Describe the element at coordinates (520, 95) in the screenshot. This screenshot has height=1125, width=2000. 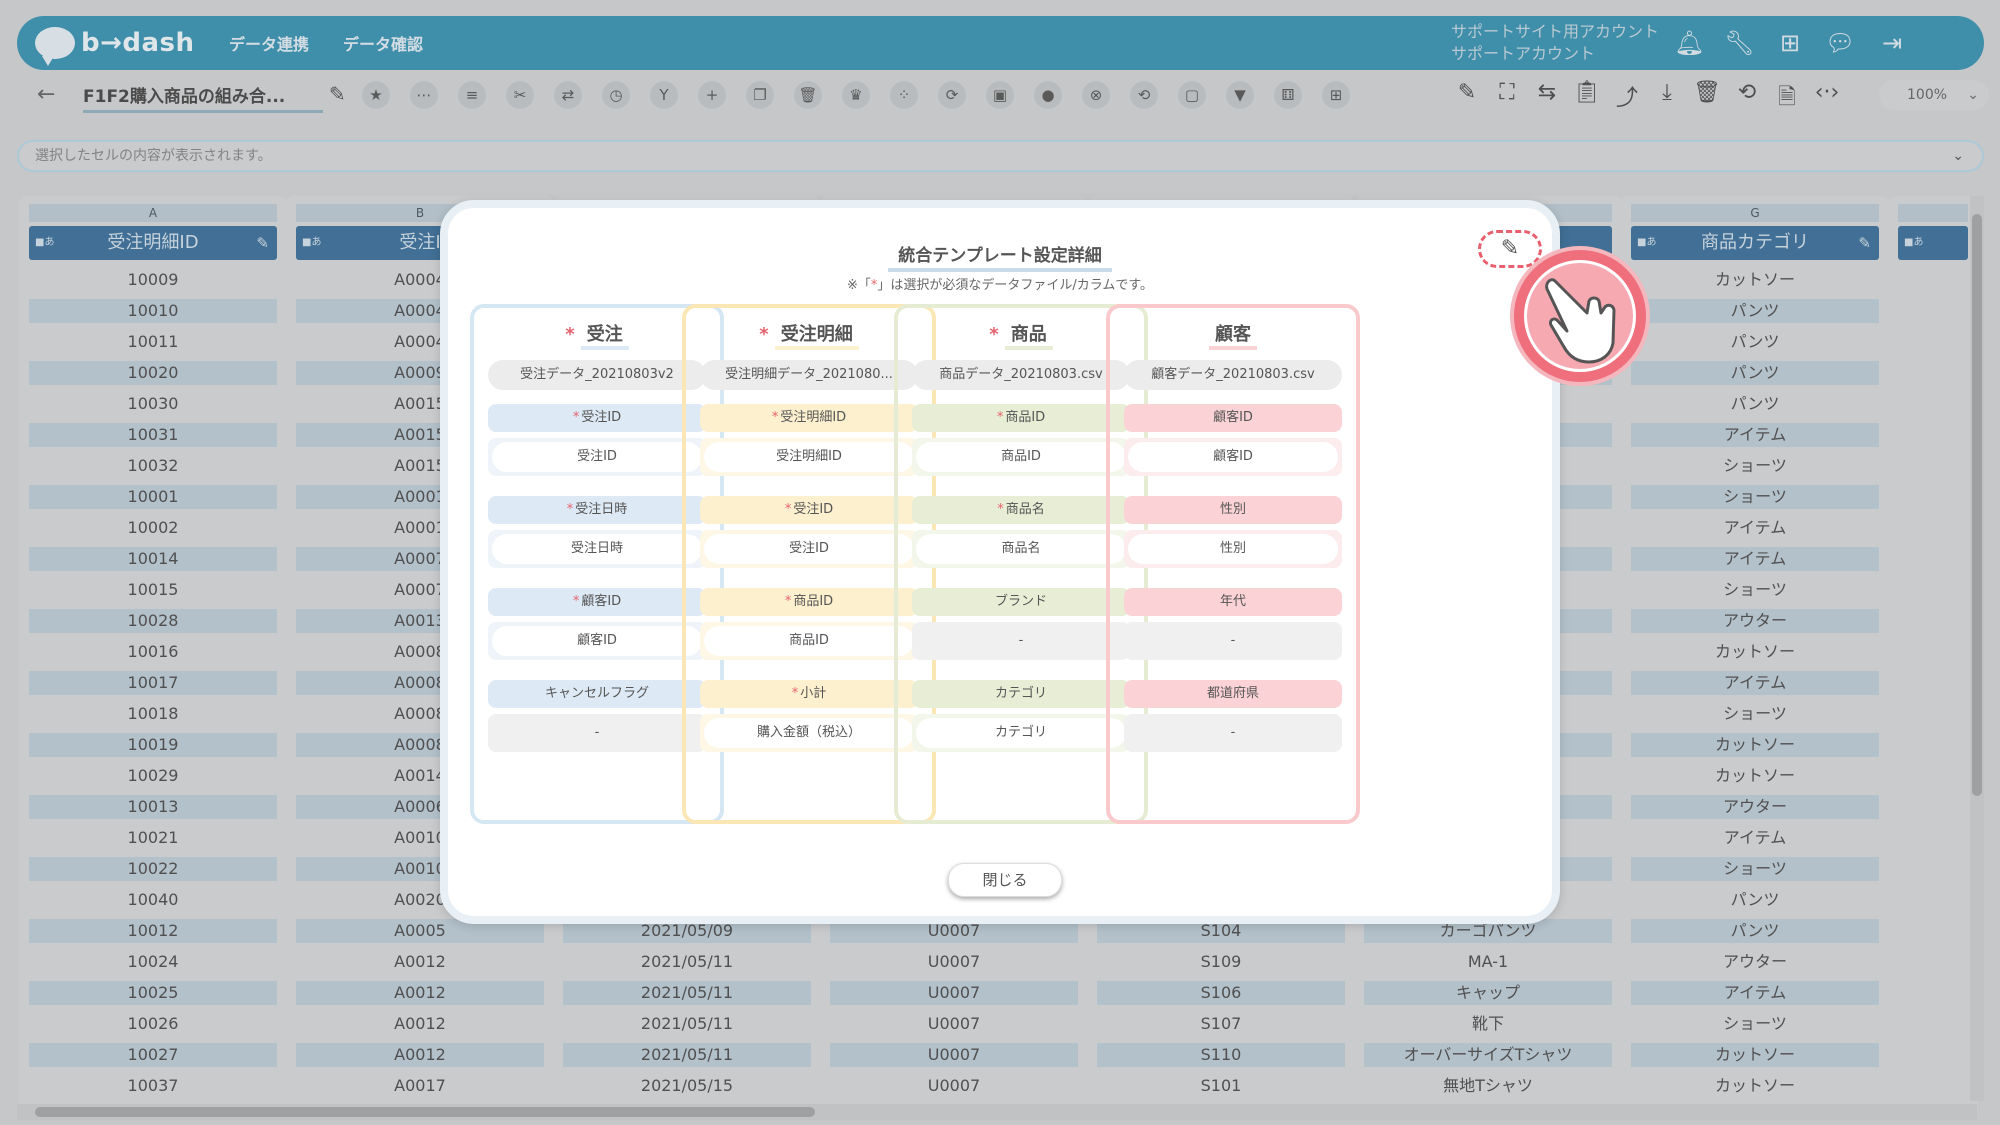
I see `cut-icon: ✂` at that location.